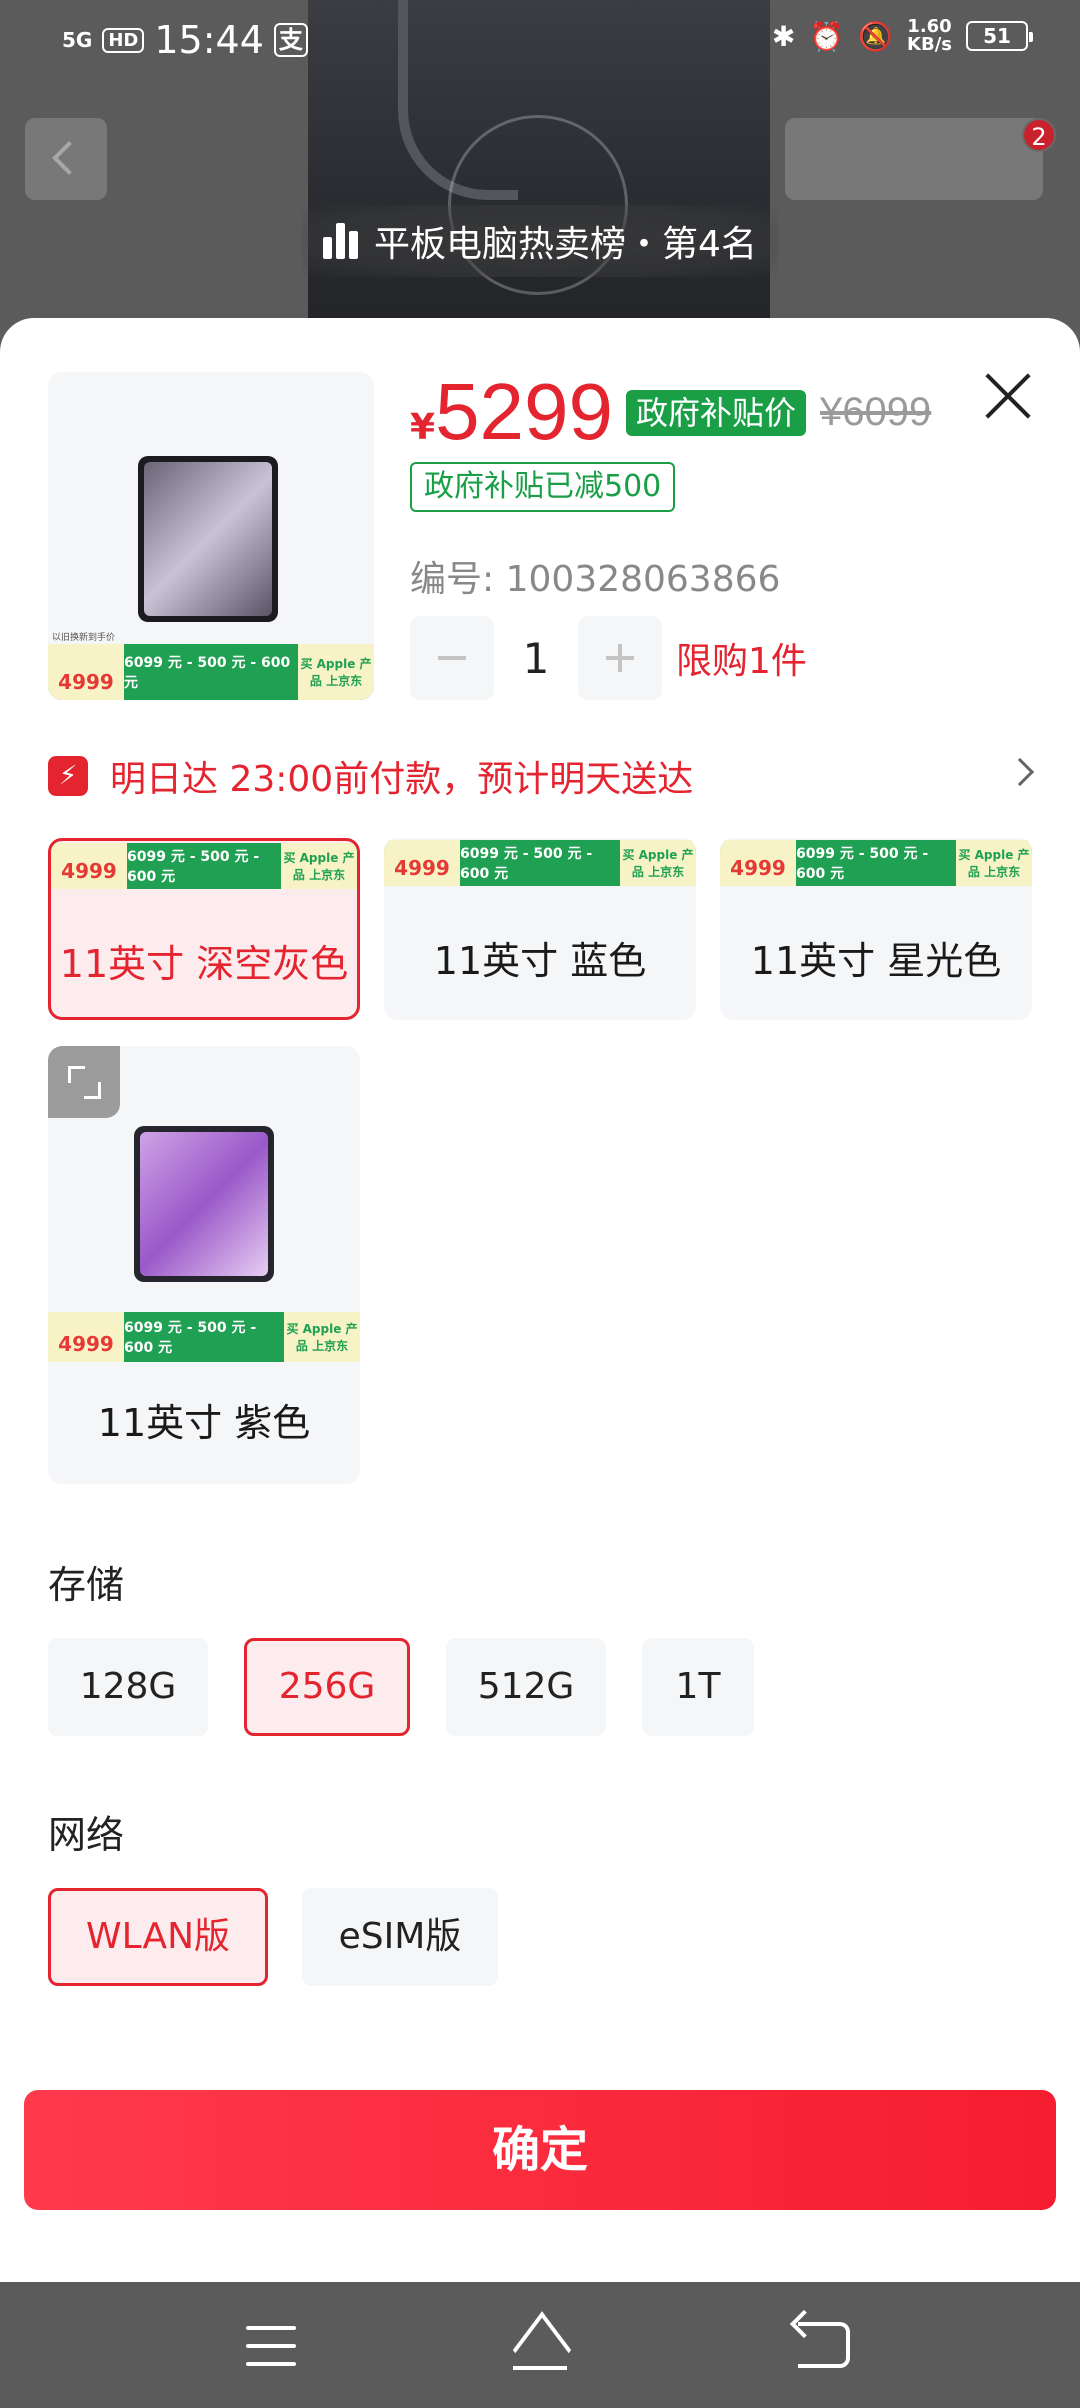 This screenshot has width=1080, height=2408. Describe the element at coordinates (1008, 394) in the screenshot. I see `close-icon` at that location.